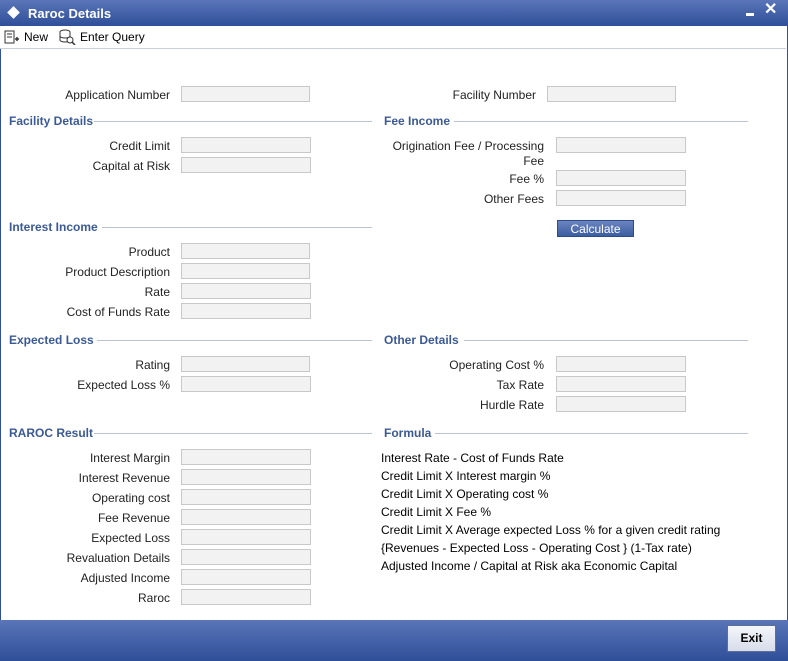 The height and width of the screenshot is (661, 788). I want to click on expected-loss-pct-label: Expected Loss %, so click(123, 385).